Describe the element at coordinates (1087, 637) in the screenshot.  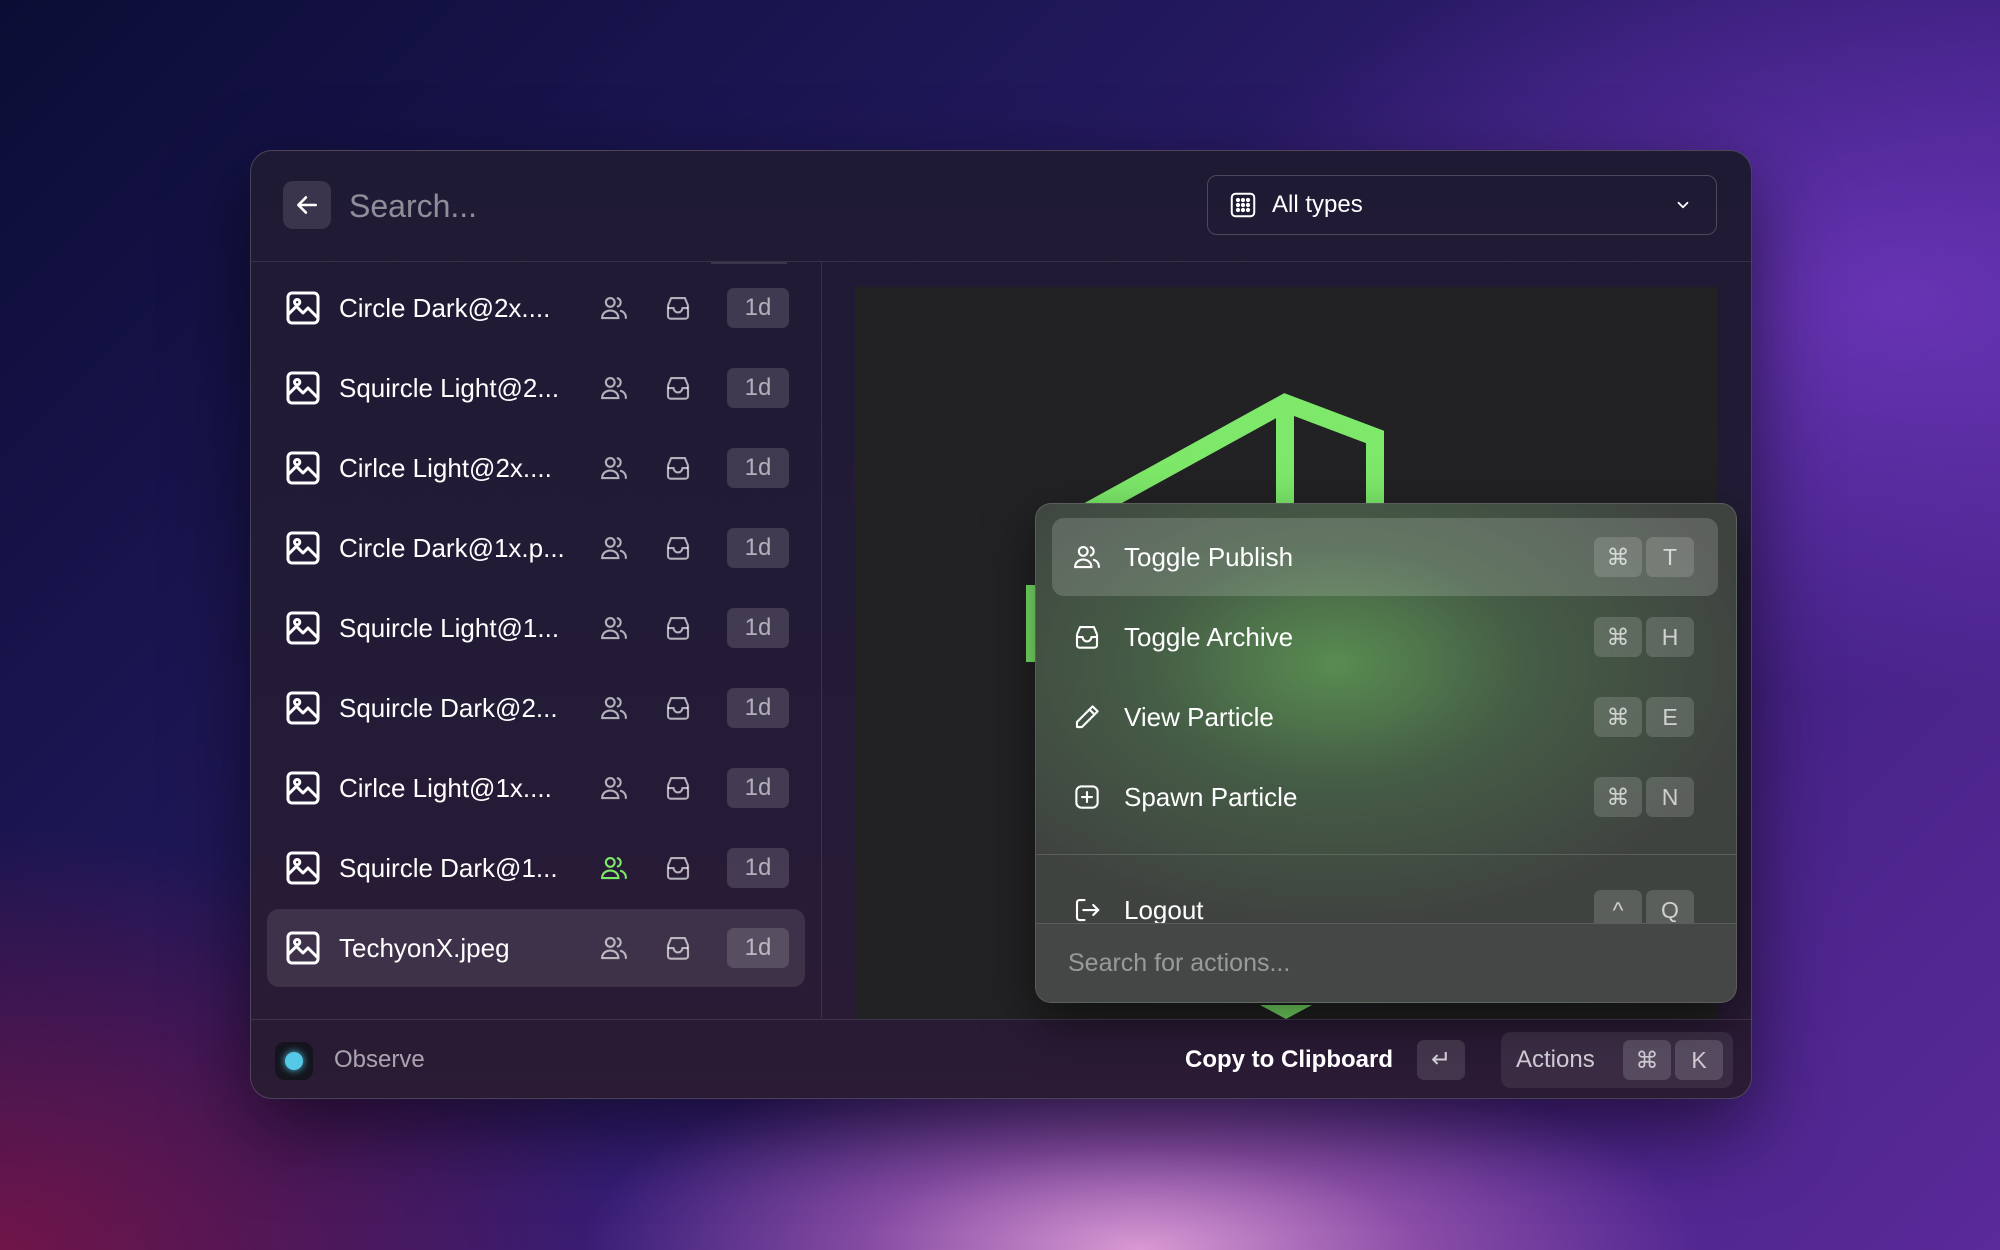
I see `inbox-icon` at that location.